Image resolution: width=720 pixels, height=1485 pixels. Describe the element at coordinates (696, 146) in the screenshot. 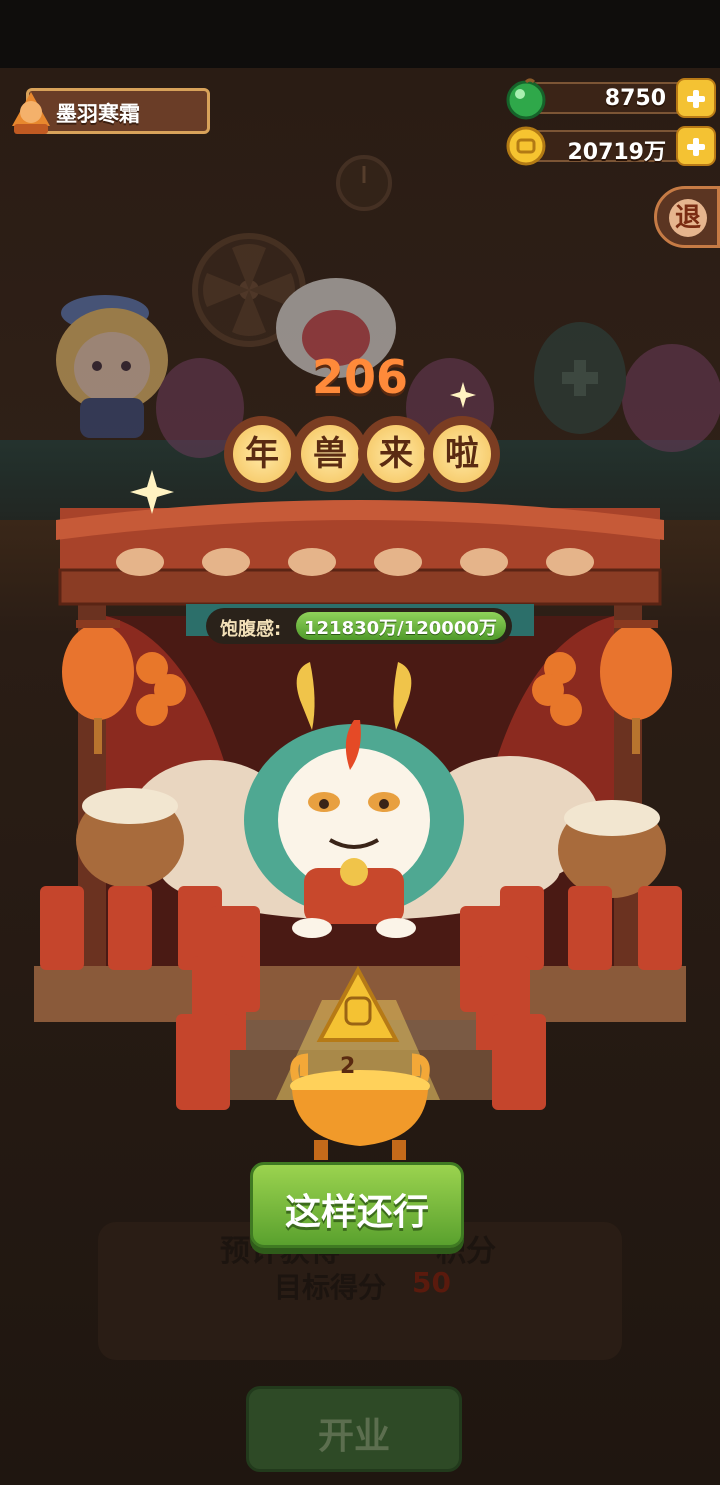

I see `add-coins-button` at that location.